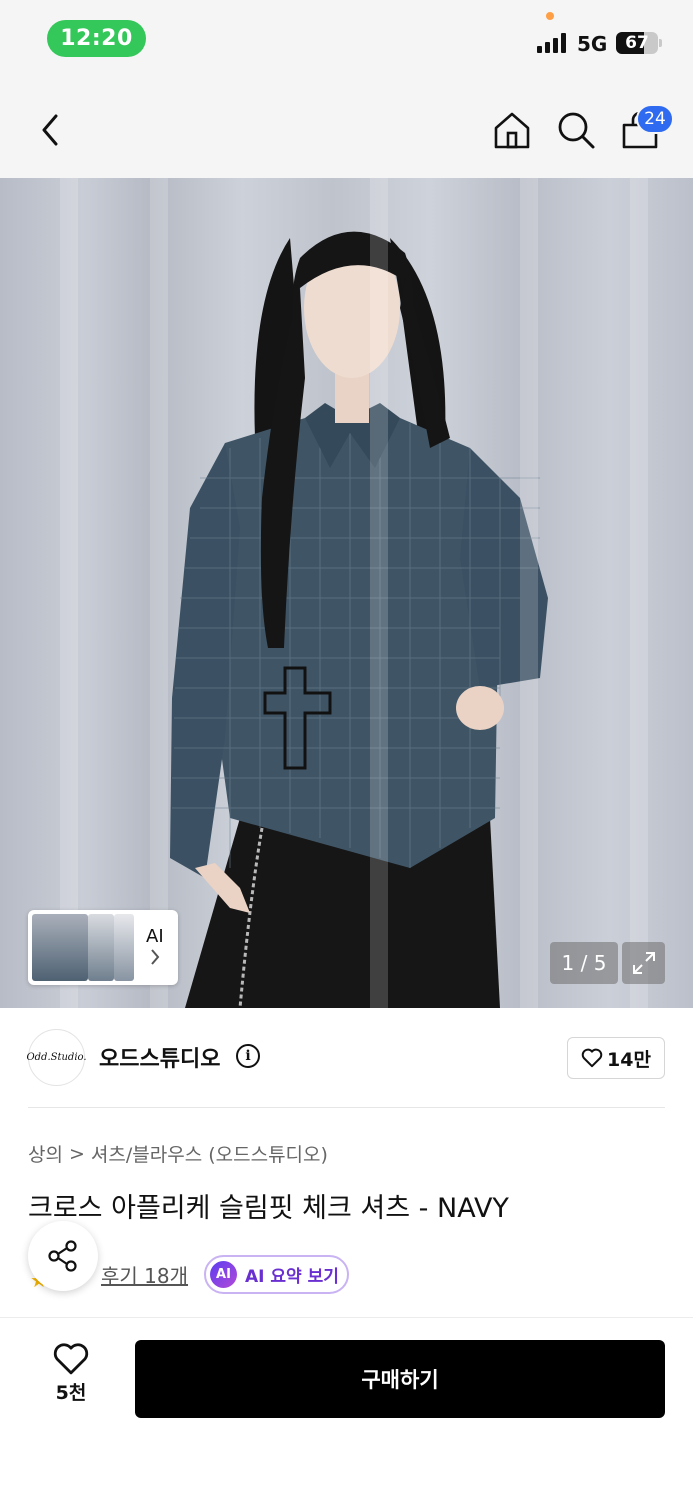 The height and width of the screenshot is (1500, 693). Describe the element at coordinates (56, 1057) in the screenshot. I see `brand-logo: Odd.Studio.` at that location.